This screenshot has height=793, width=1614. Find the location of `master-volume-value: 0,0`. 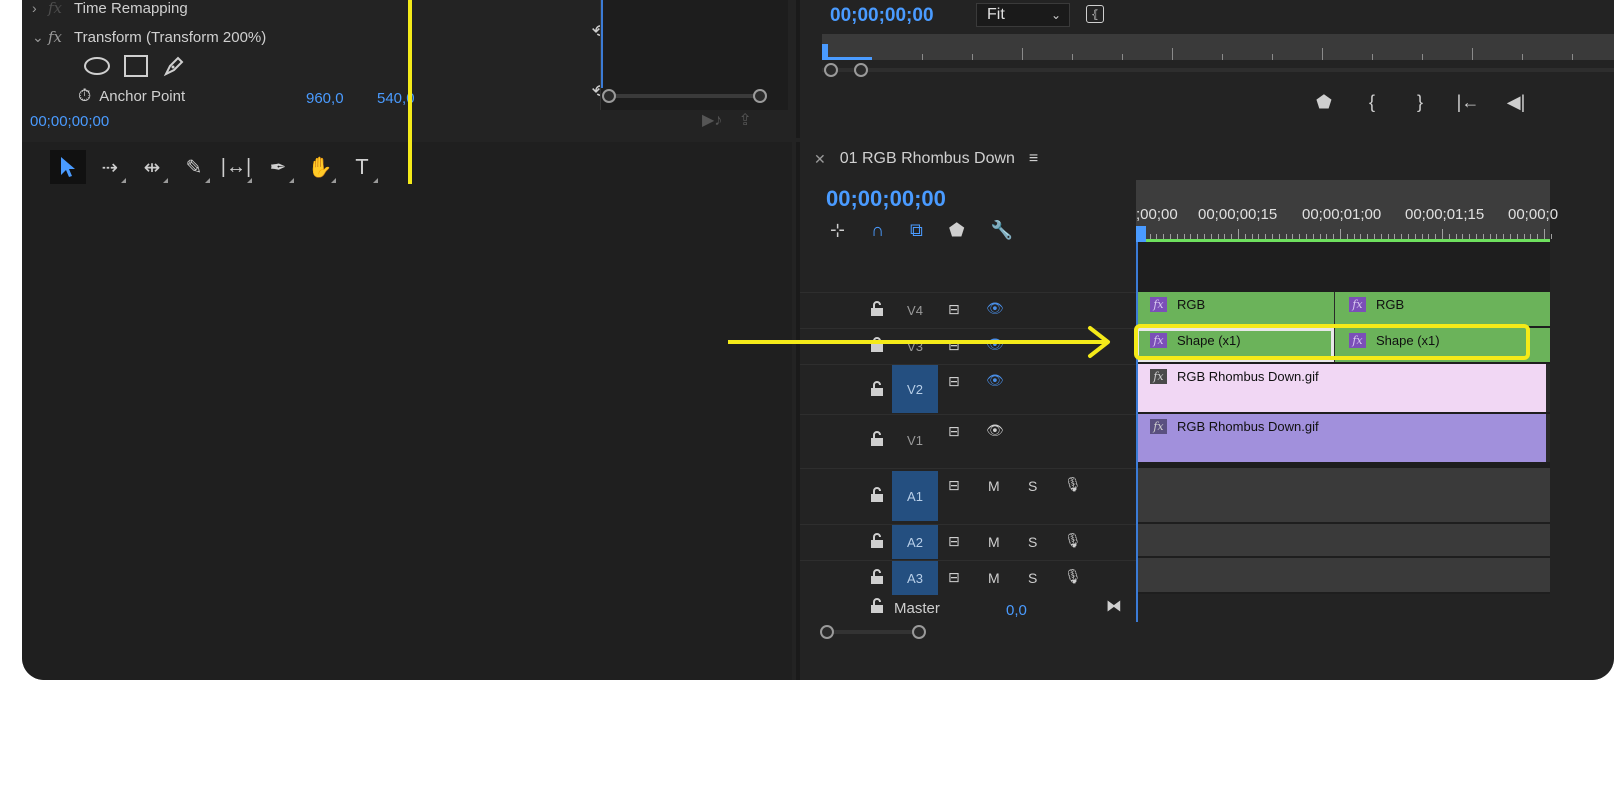

master-volume-value: 0,0 is located at coordinates (1016, 610).